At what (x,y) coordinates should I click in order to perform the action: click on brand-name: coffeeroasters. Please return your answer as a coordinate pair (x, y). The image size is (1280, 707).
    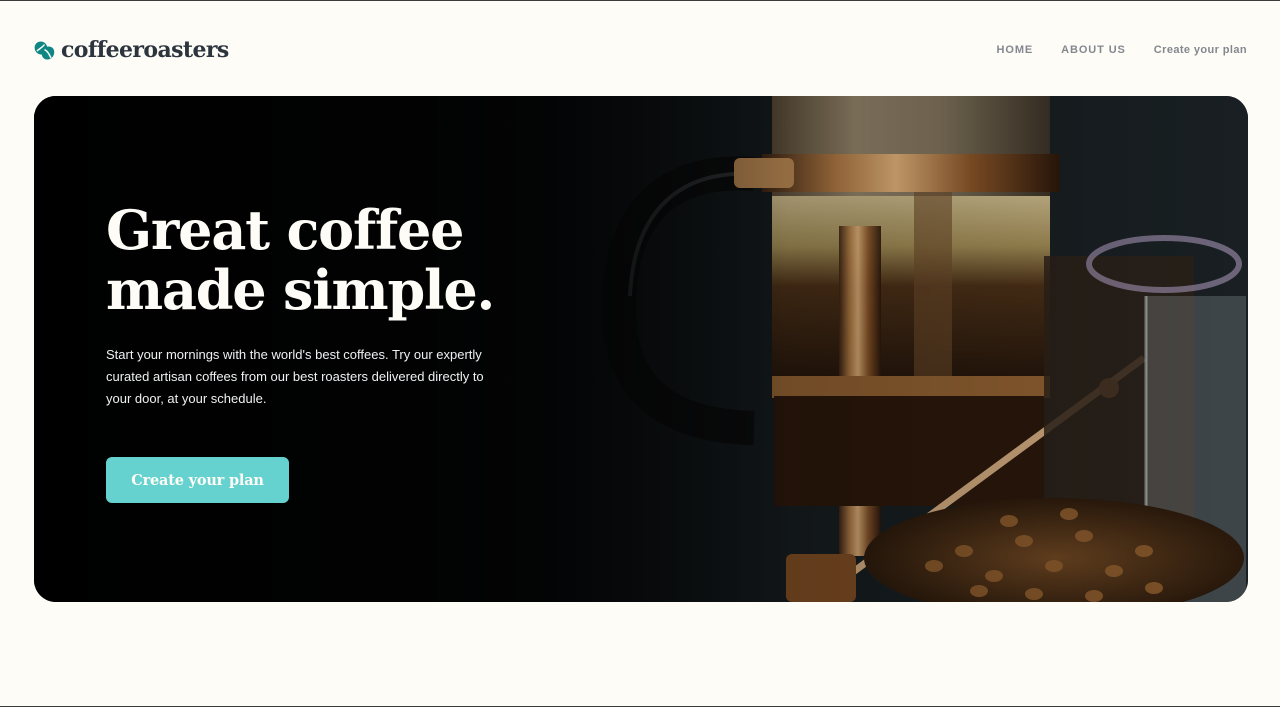
    Looking at the image, I should click on (145, 50).